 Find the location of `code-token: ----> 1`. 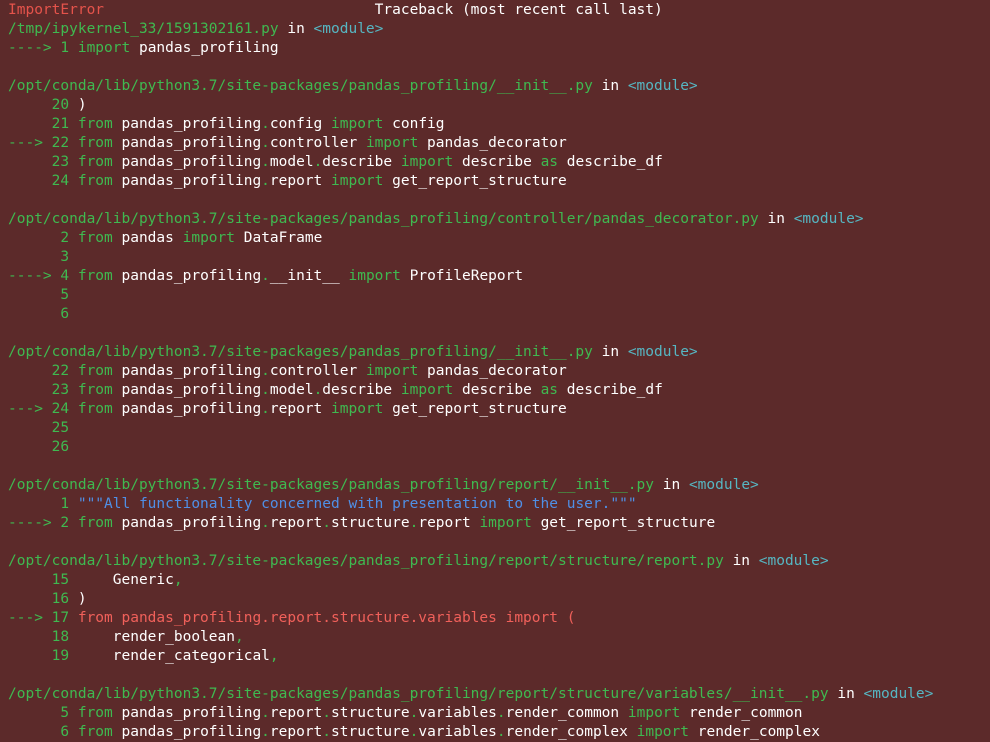

code-token: ----> 1 is located at coordinates (43, 48).